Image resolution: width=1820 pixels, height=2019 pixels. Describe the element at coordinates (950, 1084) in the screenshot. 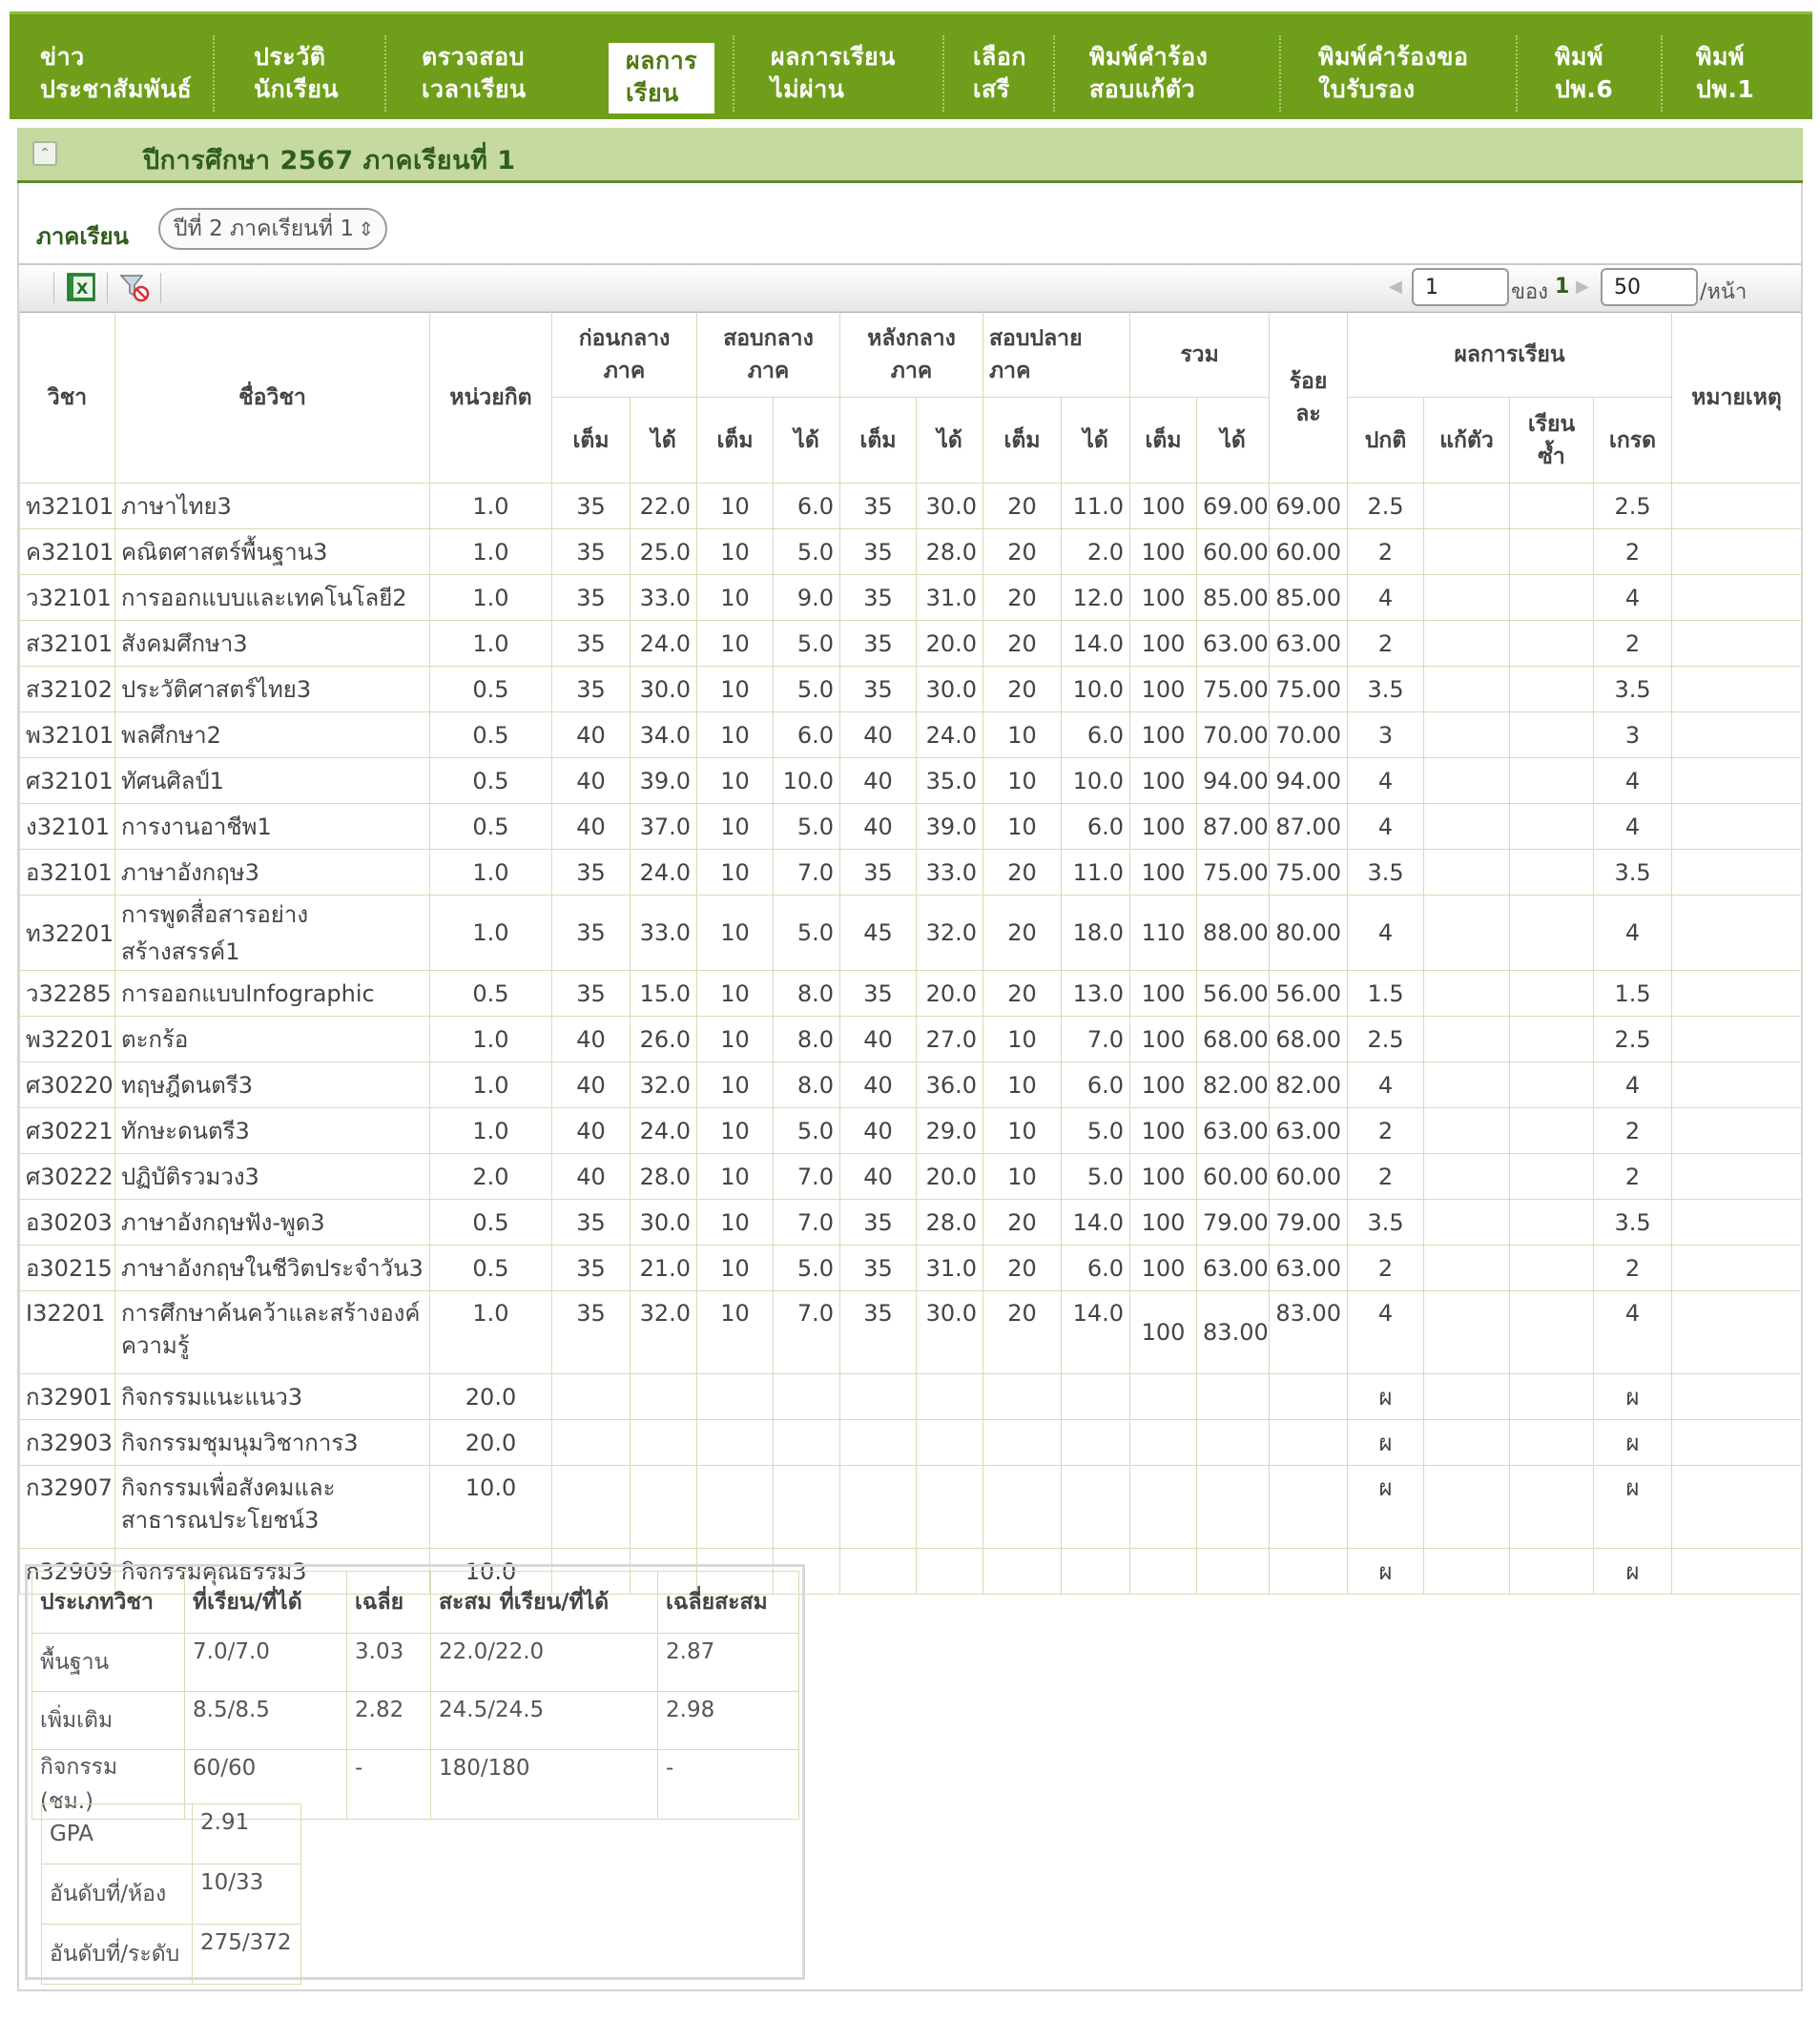

I see `post-mid-score: 36.0` at that location.